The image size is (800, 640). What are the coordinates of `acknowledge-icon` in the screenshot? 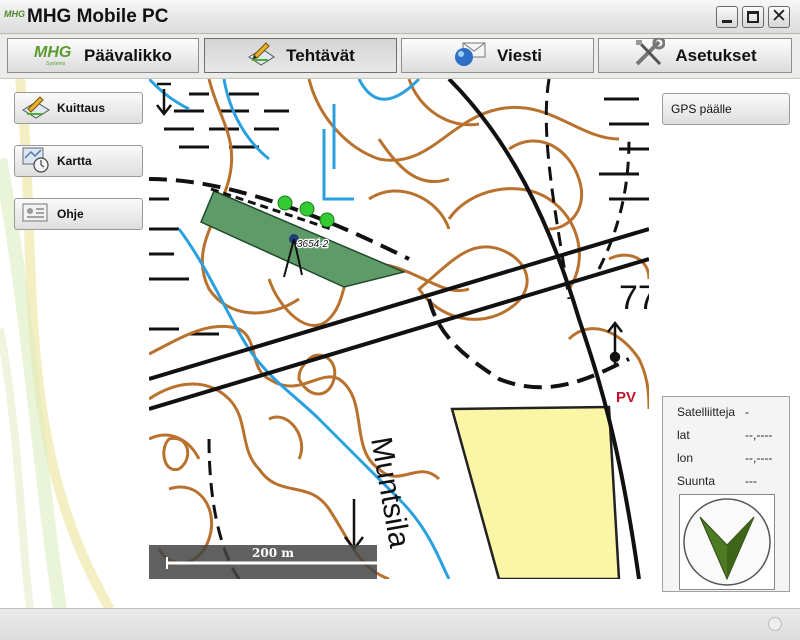 It's located at (36, 108).